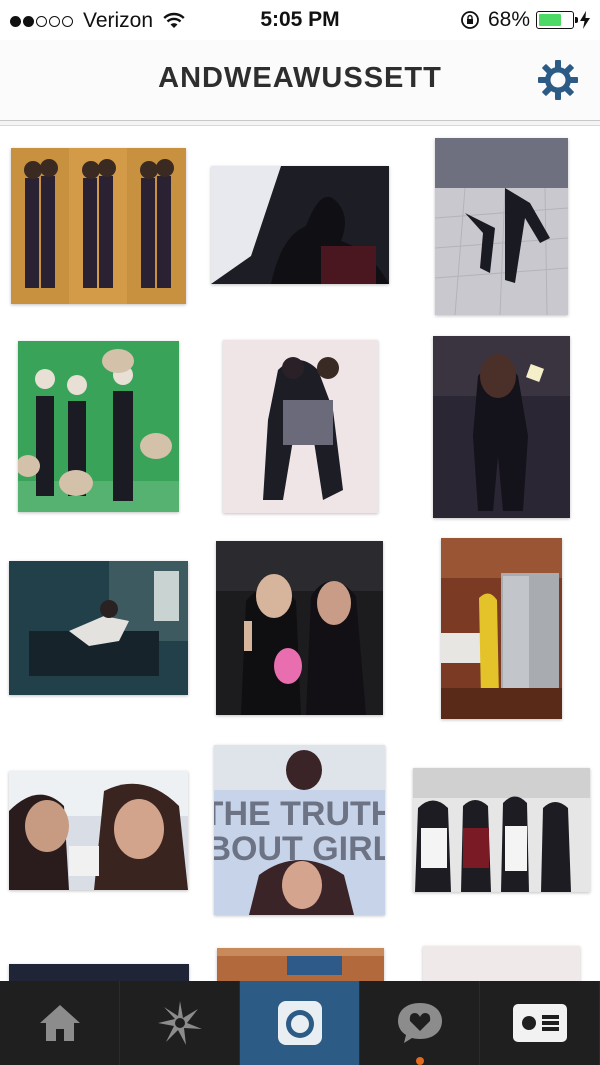  Describe the element at coordinates (470, 20) in the screenshot. I see `rotation-lock-icon` at that location.